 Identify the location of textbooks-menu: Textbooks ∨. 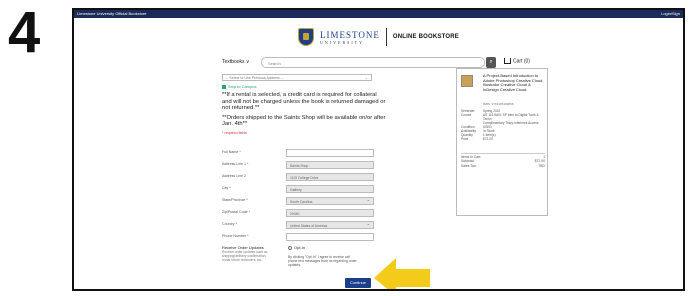
(236, 62).